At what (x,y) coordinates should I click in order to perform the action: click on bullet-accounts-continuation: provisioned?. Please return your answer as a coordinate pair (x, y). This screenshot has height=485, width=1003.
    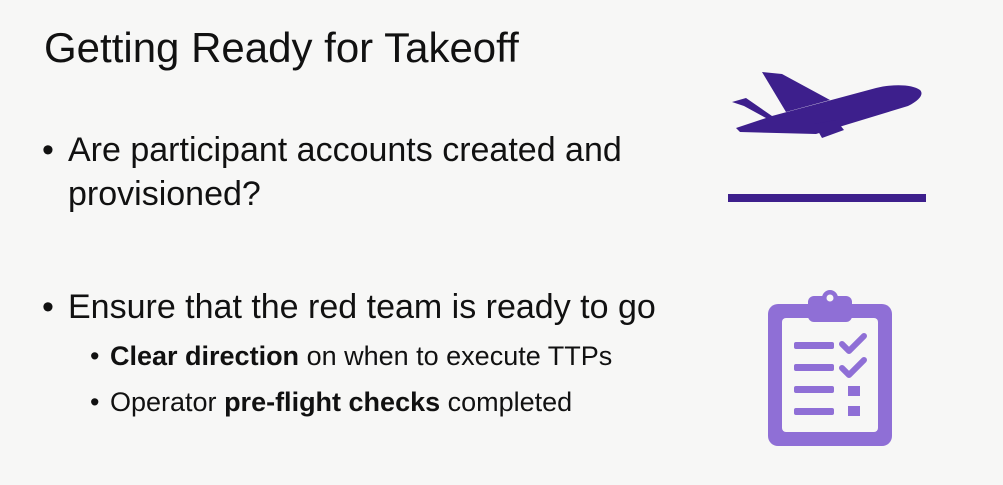
    Looking at the image, I should click on (164, 194).